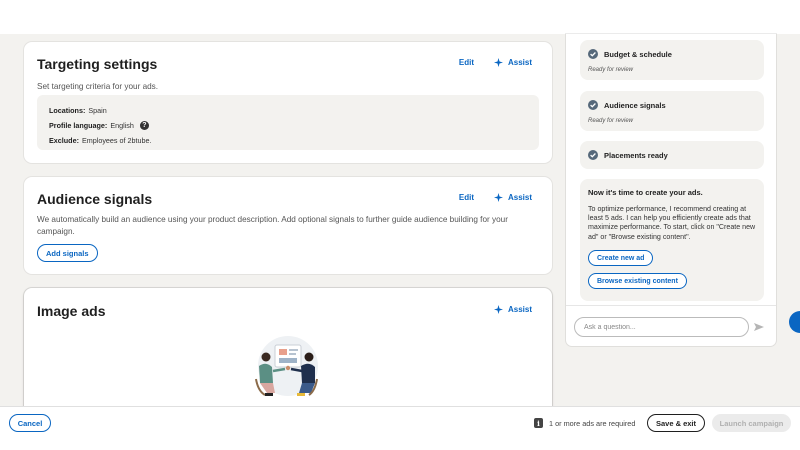 Image resolution: width=800 pixels, height=450 pixels. Describe the element at coordinates (671, 305) in the screenshot. I see `panel-divider` at that location.